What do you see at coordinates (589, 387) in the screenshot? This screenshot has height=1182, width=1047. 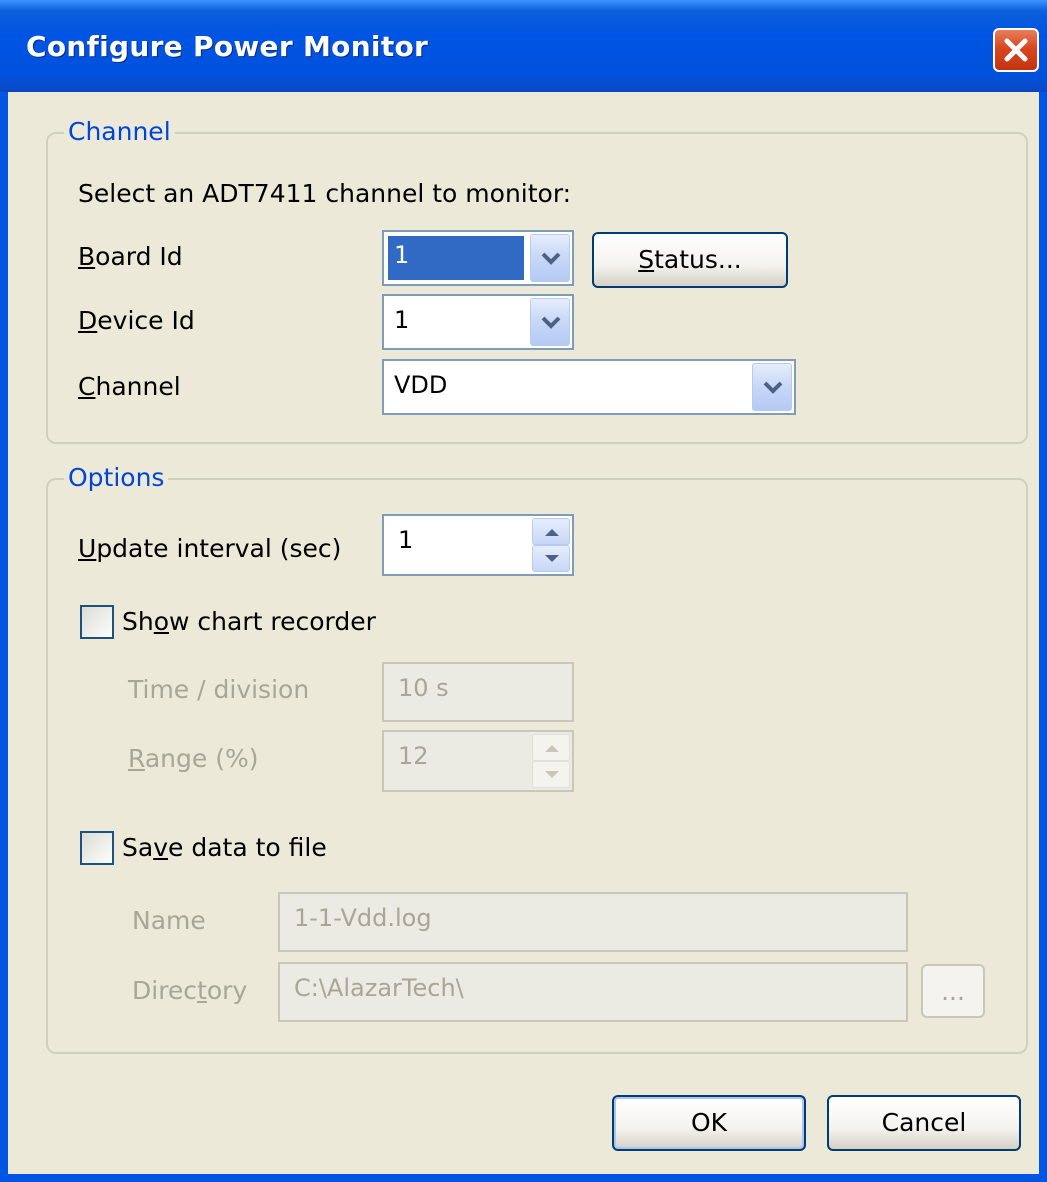 I see `channel-combo: VDD` at bounding box center [589, 387].